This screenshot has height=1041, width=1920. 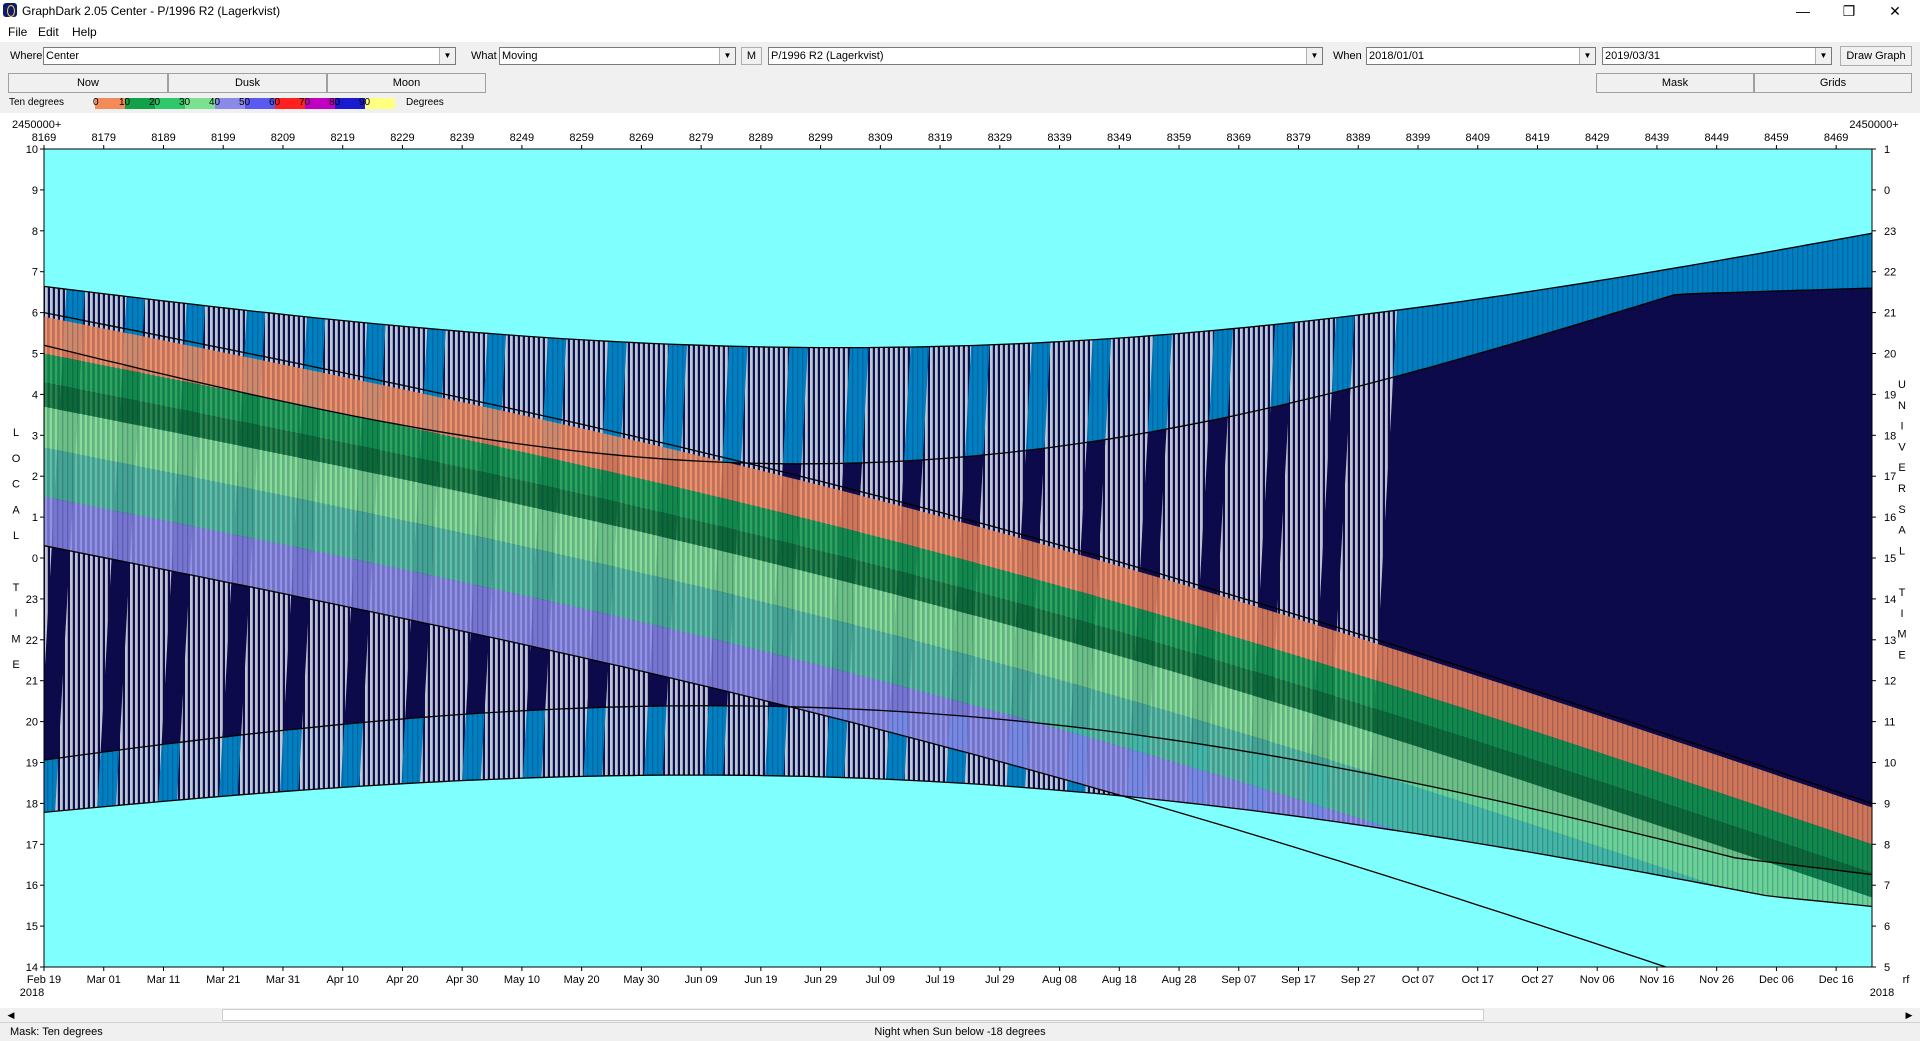 I want to click on bottom-tick-label: Jun 09, so click(x=701, y=980).